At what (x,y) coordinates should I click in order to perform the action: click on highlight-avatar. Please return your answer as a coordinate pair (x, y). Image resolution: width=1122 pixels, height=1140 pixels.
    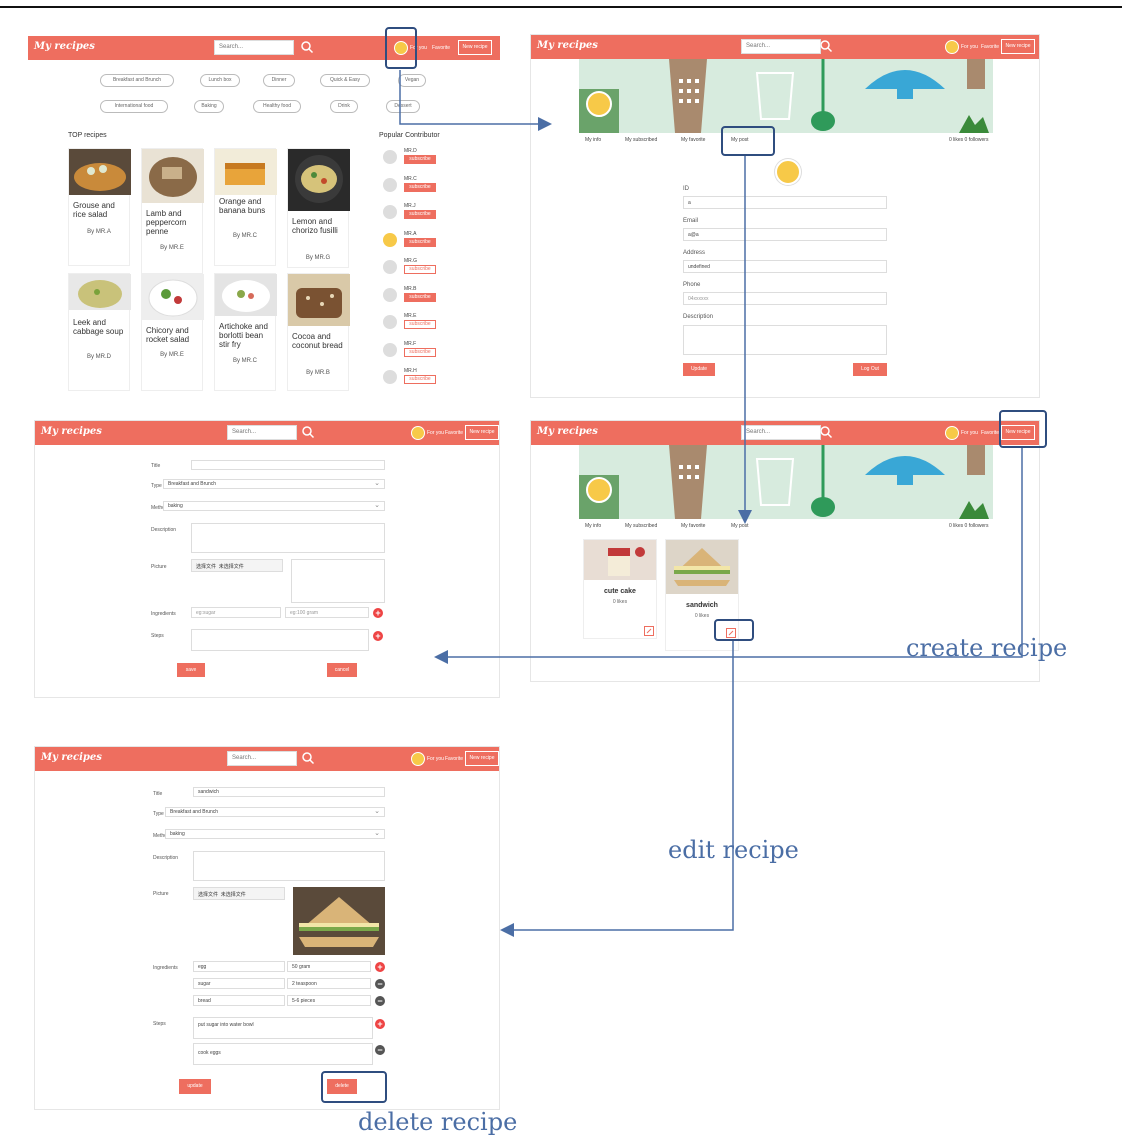
    Looking at the image, I should click on (401, 48).